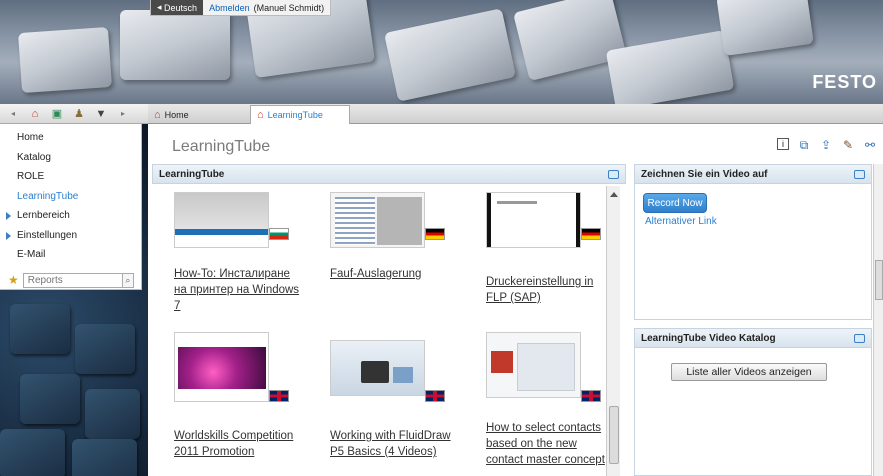  Describe the element at coordinates (804, 145) in the screenshot. I see `export-icon: ⧉` at that location.